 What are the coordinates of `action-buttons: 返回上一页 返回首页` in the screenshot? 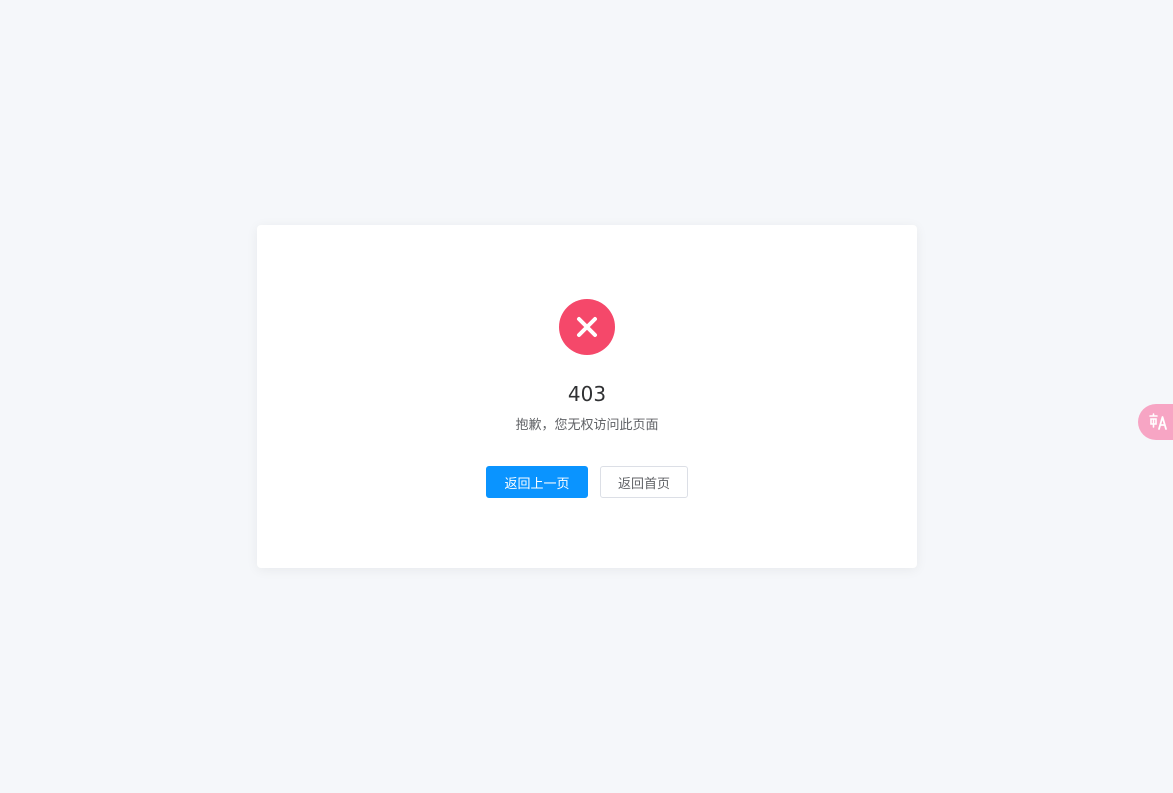 It's located at (587, 482).